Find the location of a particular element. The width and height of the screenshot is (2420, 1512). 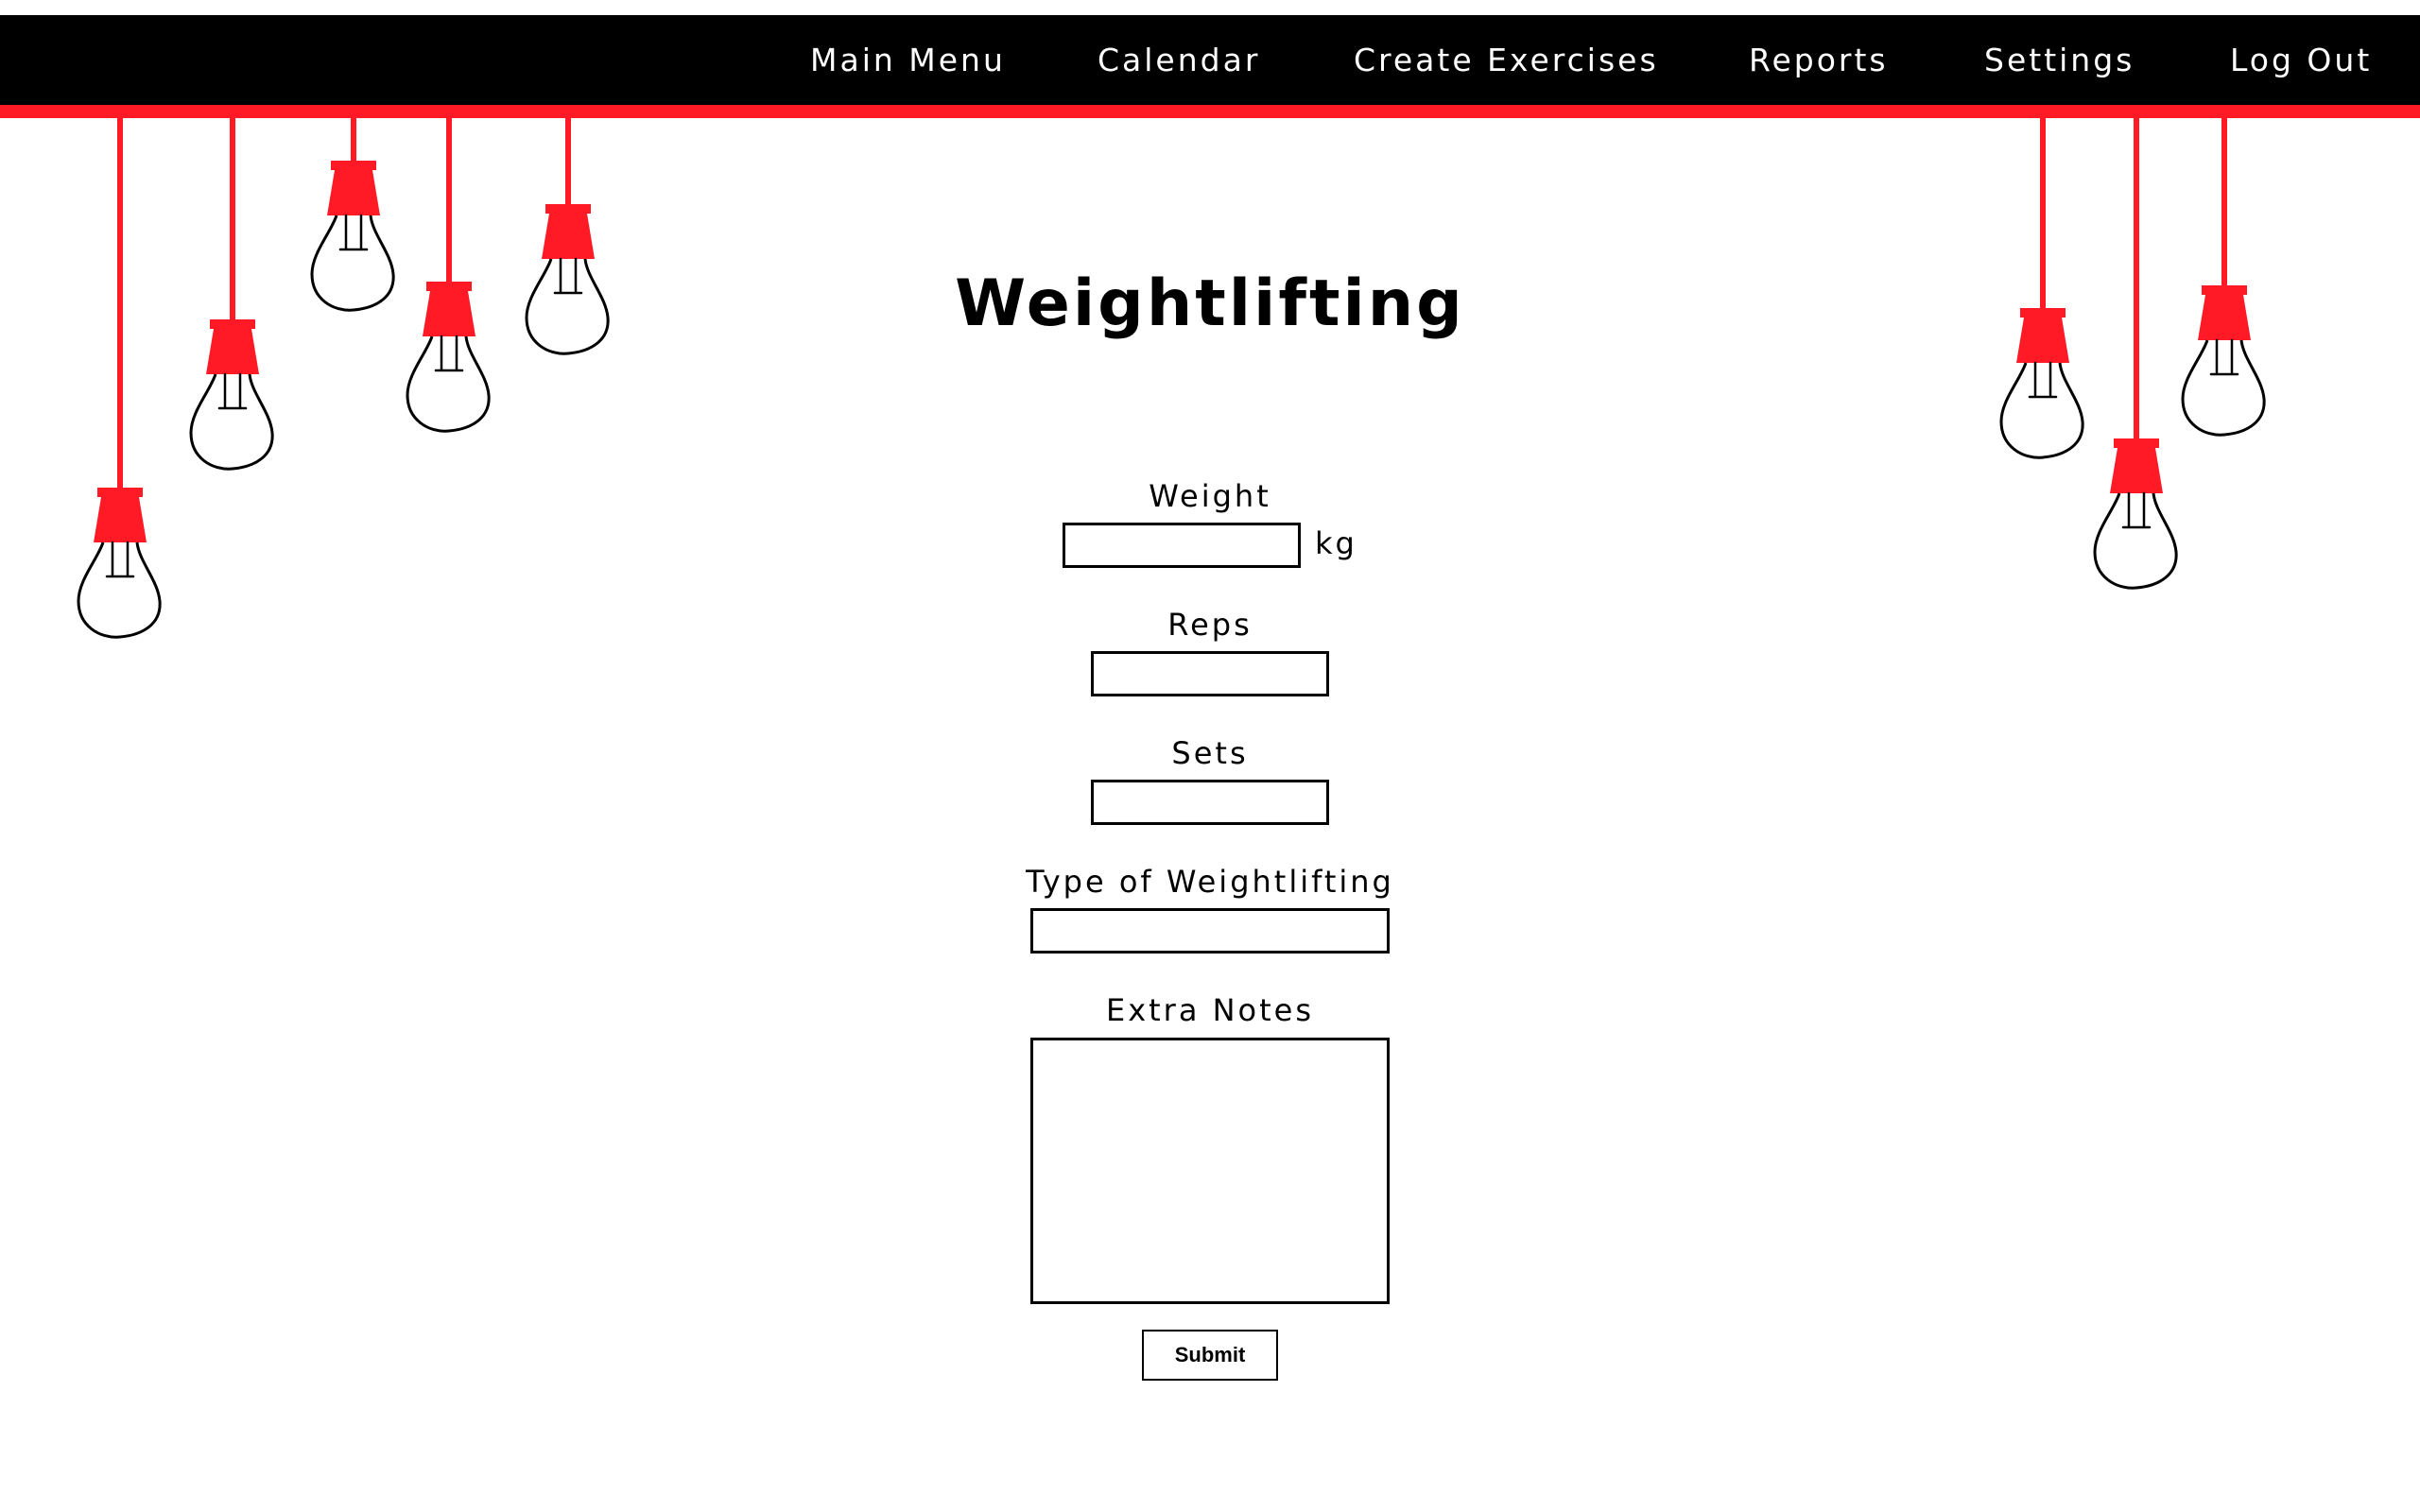

weight-label: Weight is located at coordinates (1210, 496).